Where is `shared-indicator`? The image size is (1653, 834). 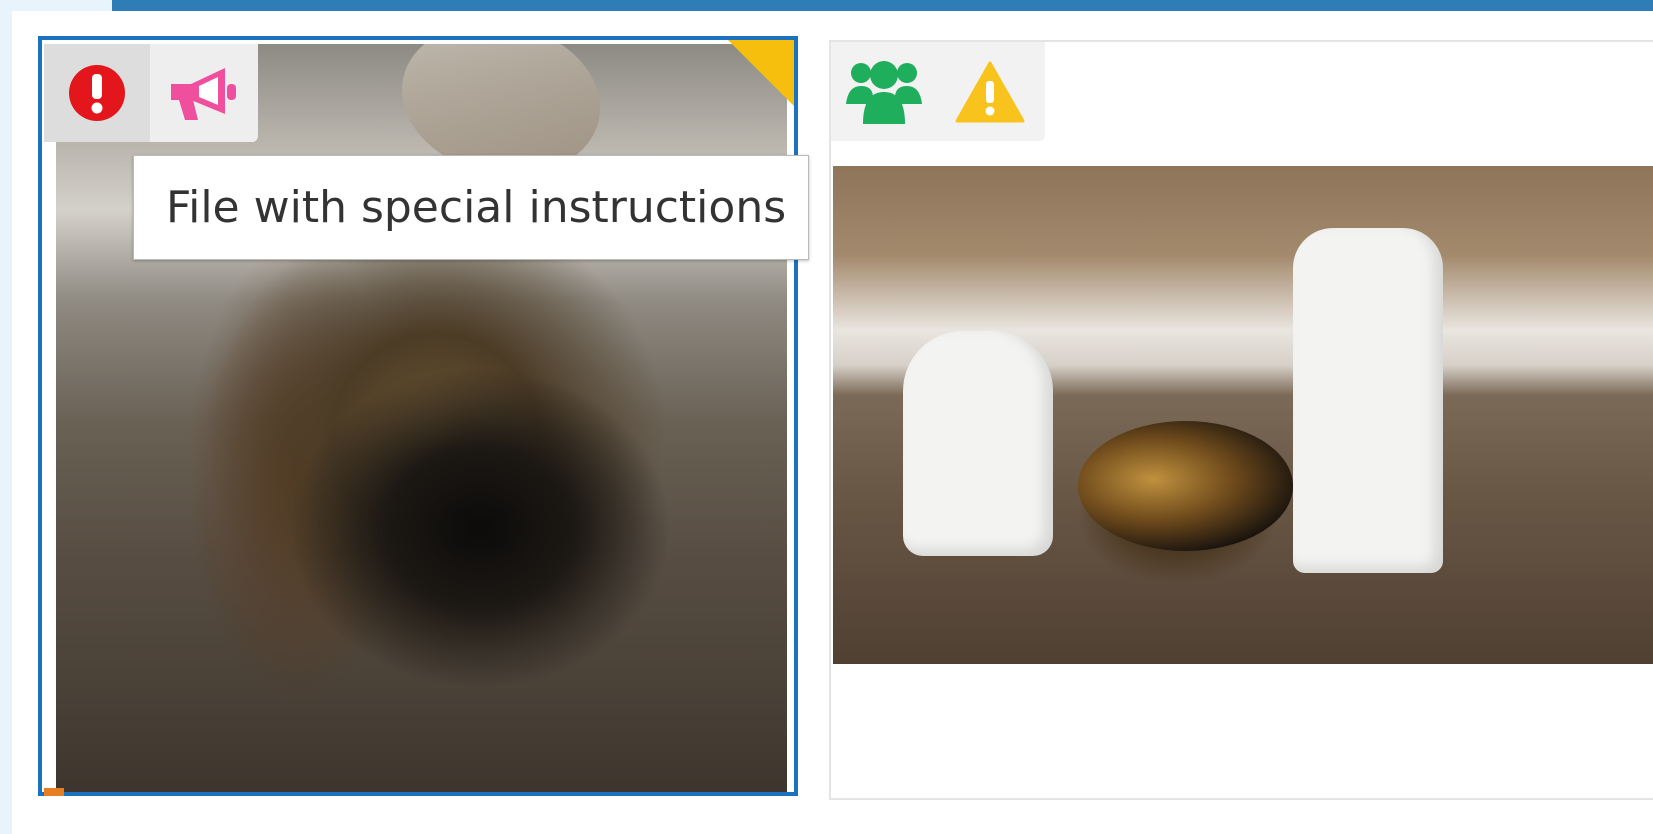 shared-indicator is located at coordinates (884, 92).